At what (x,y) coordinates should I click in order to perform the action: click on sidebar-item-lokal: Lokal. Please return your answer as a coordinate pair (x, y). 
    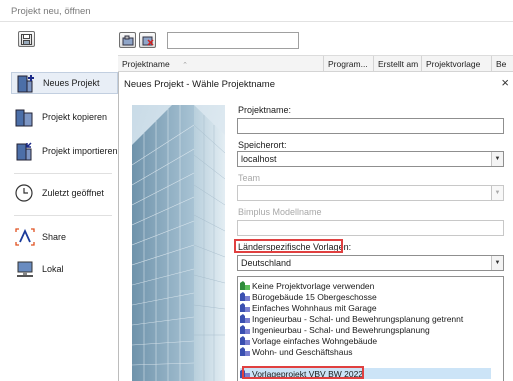
    Looking at the image, I should click on (66, 269).